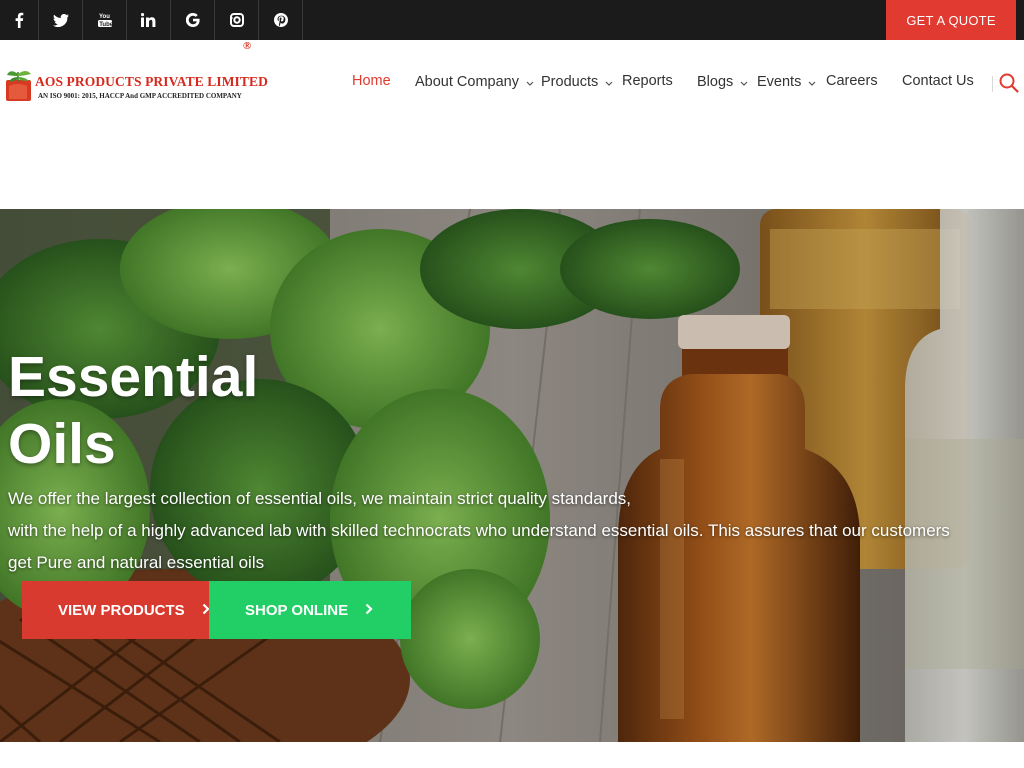  What do you see at coordinates (467, 81) in the screenshot?
I see `nav-about-company-label: About Company` at bounding box center [467, 81].